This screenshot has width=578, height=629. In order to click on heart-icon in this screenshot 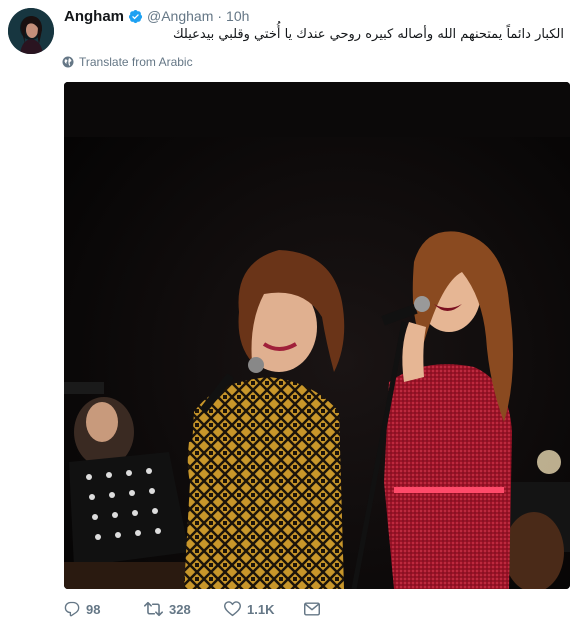, I will do `click(232, 609)`.